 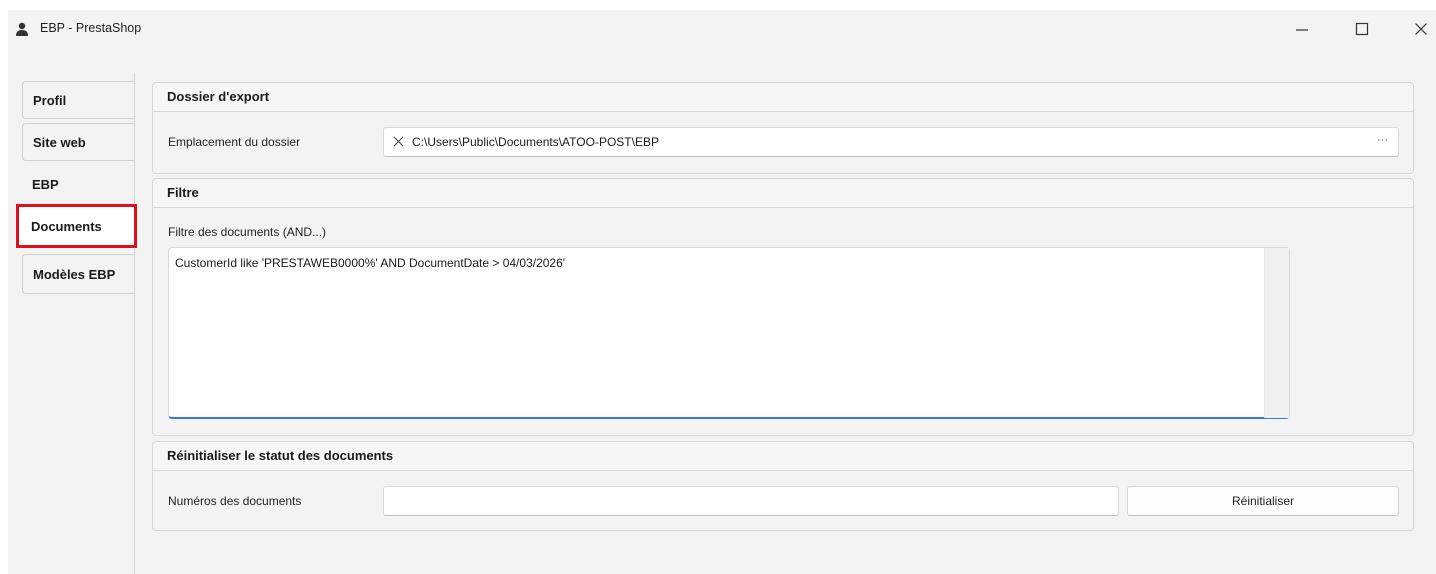 What do you see at coordinates (783, 456) in the screenshot?
I see `reset-header: Réinitialiser le statut des documents` at bounding box center [783, 456].